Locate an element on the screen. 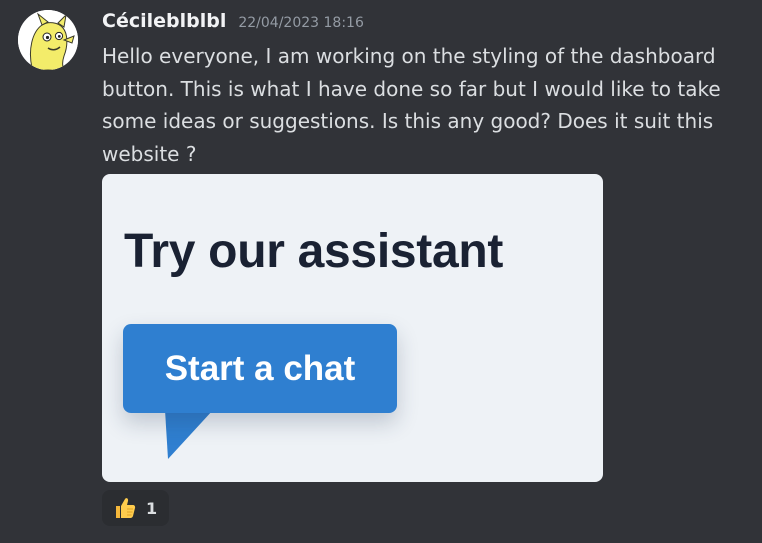 This screenshot has height=543, width=762. yellow-creature-avatar-icon is located at coordinates (48, 40).